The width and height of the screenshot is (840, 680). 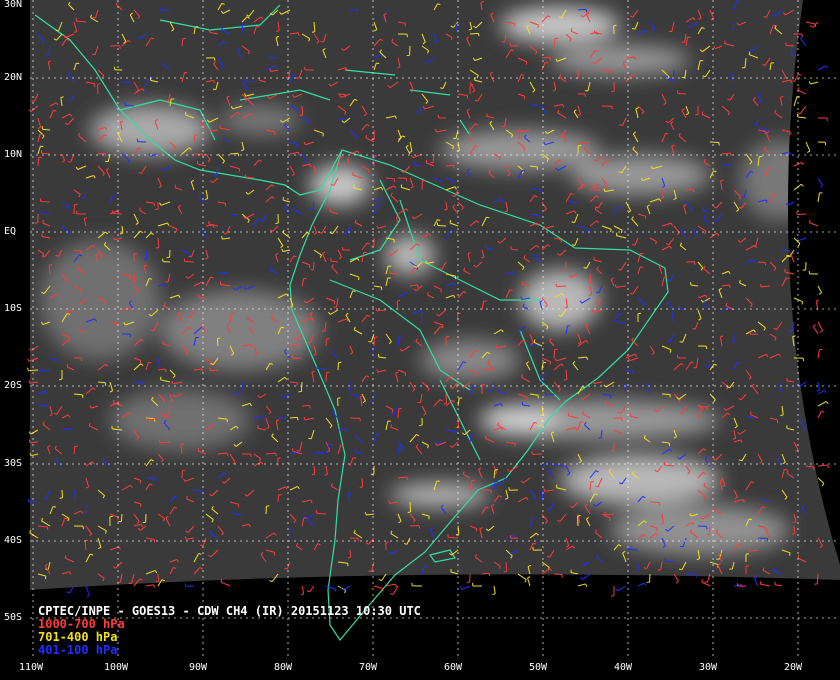 I want to click on lon-label: 50W, so click(x=538, y=667).